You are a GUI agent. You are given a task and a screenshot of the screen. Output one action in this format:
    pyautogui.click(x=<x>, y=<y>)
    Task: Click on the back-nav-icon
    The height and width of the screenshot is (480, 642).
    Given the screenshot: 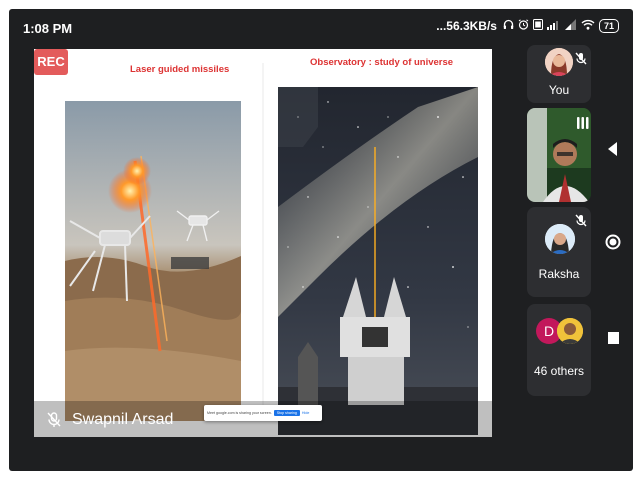 What is the action you would take?
    pyautogui.click(x=613, y=151)
    